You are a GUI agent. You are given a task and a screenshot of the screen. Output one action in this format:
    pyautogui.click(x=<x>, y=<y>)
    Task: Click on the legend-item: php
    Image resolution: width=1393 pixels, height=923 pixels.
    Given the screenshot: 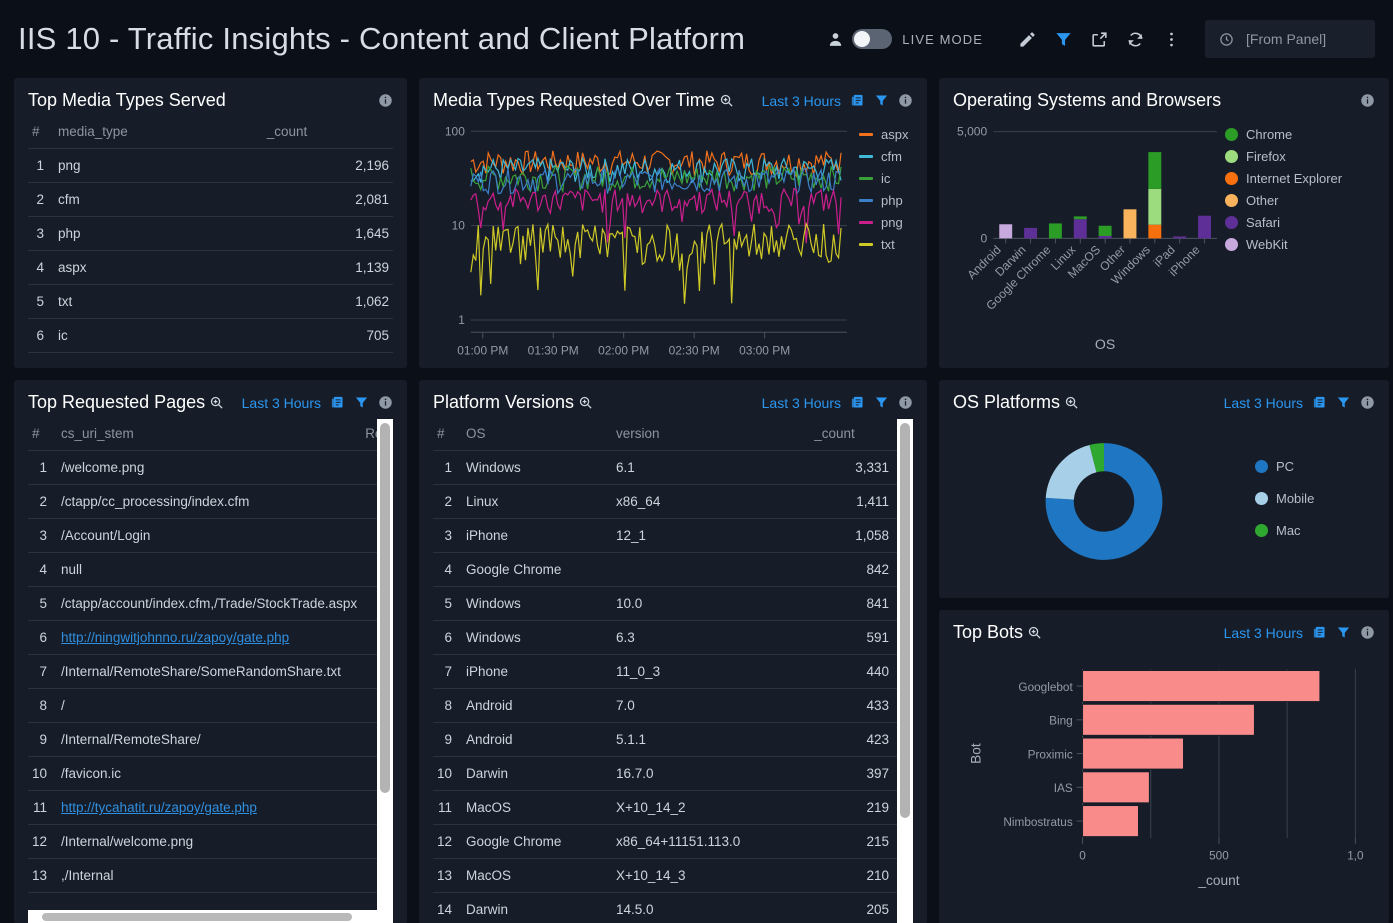 What is the action you would take?
    pyautogui.click(x=886, y=200)
    